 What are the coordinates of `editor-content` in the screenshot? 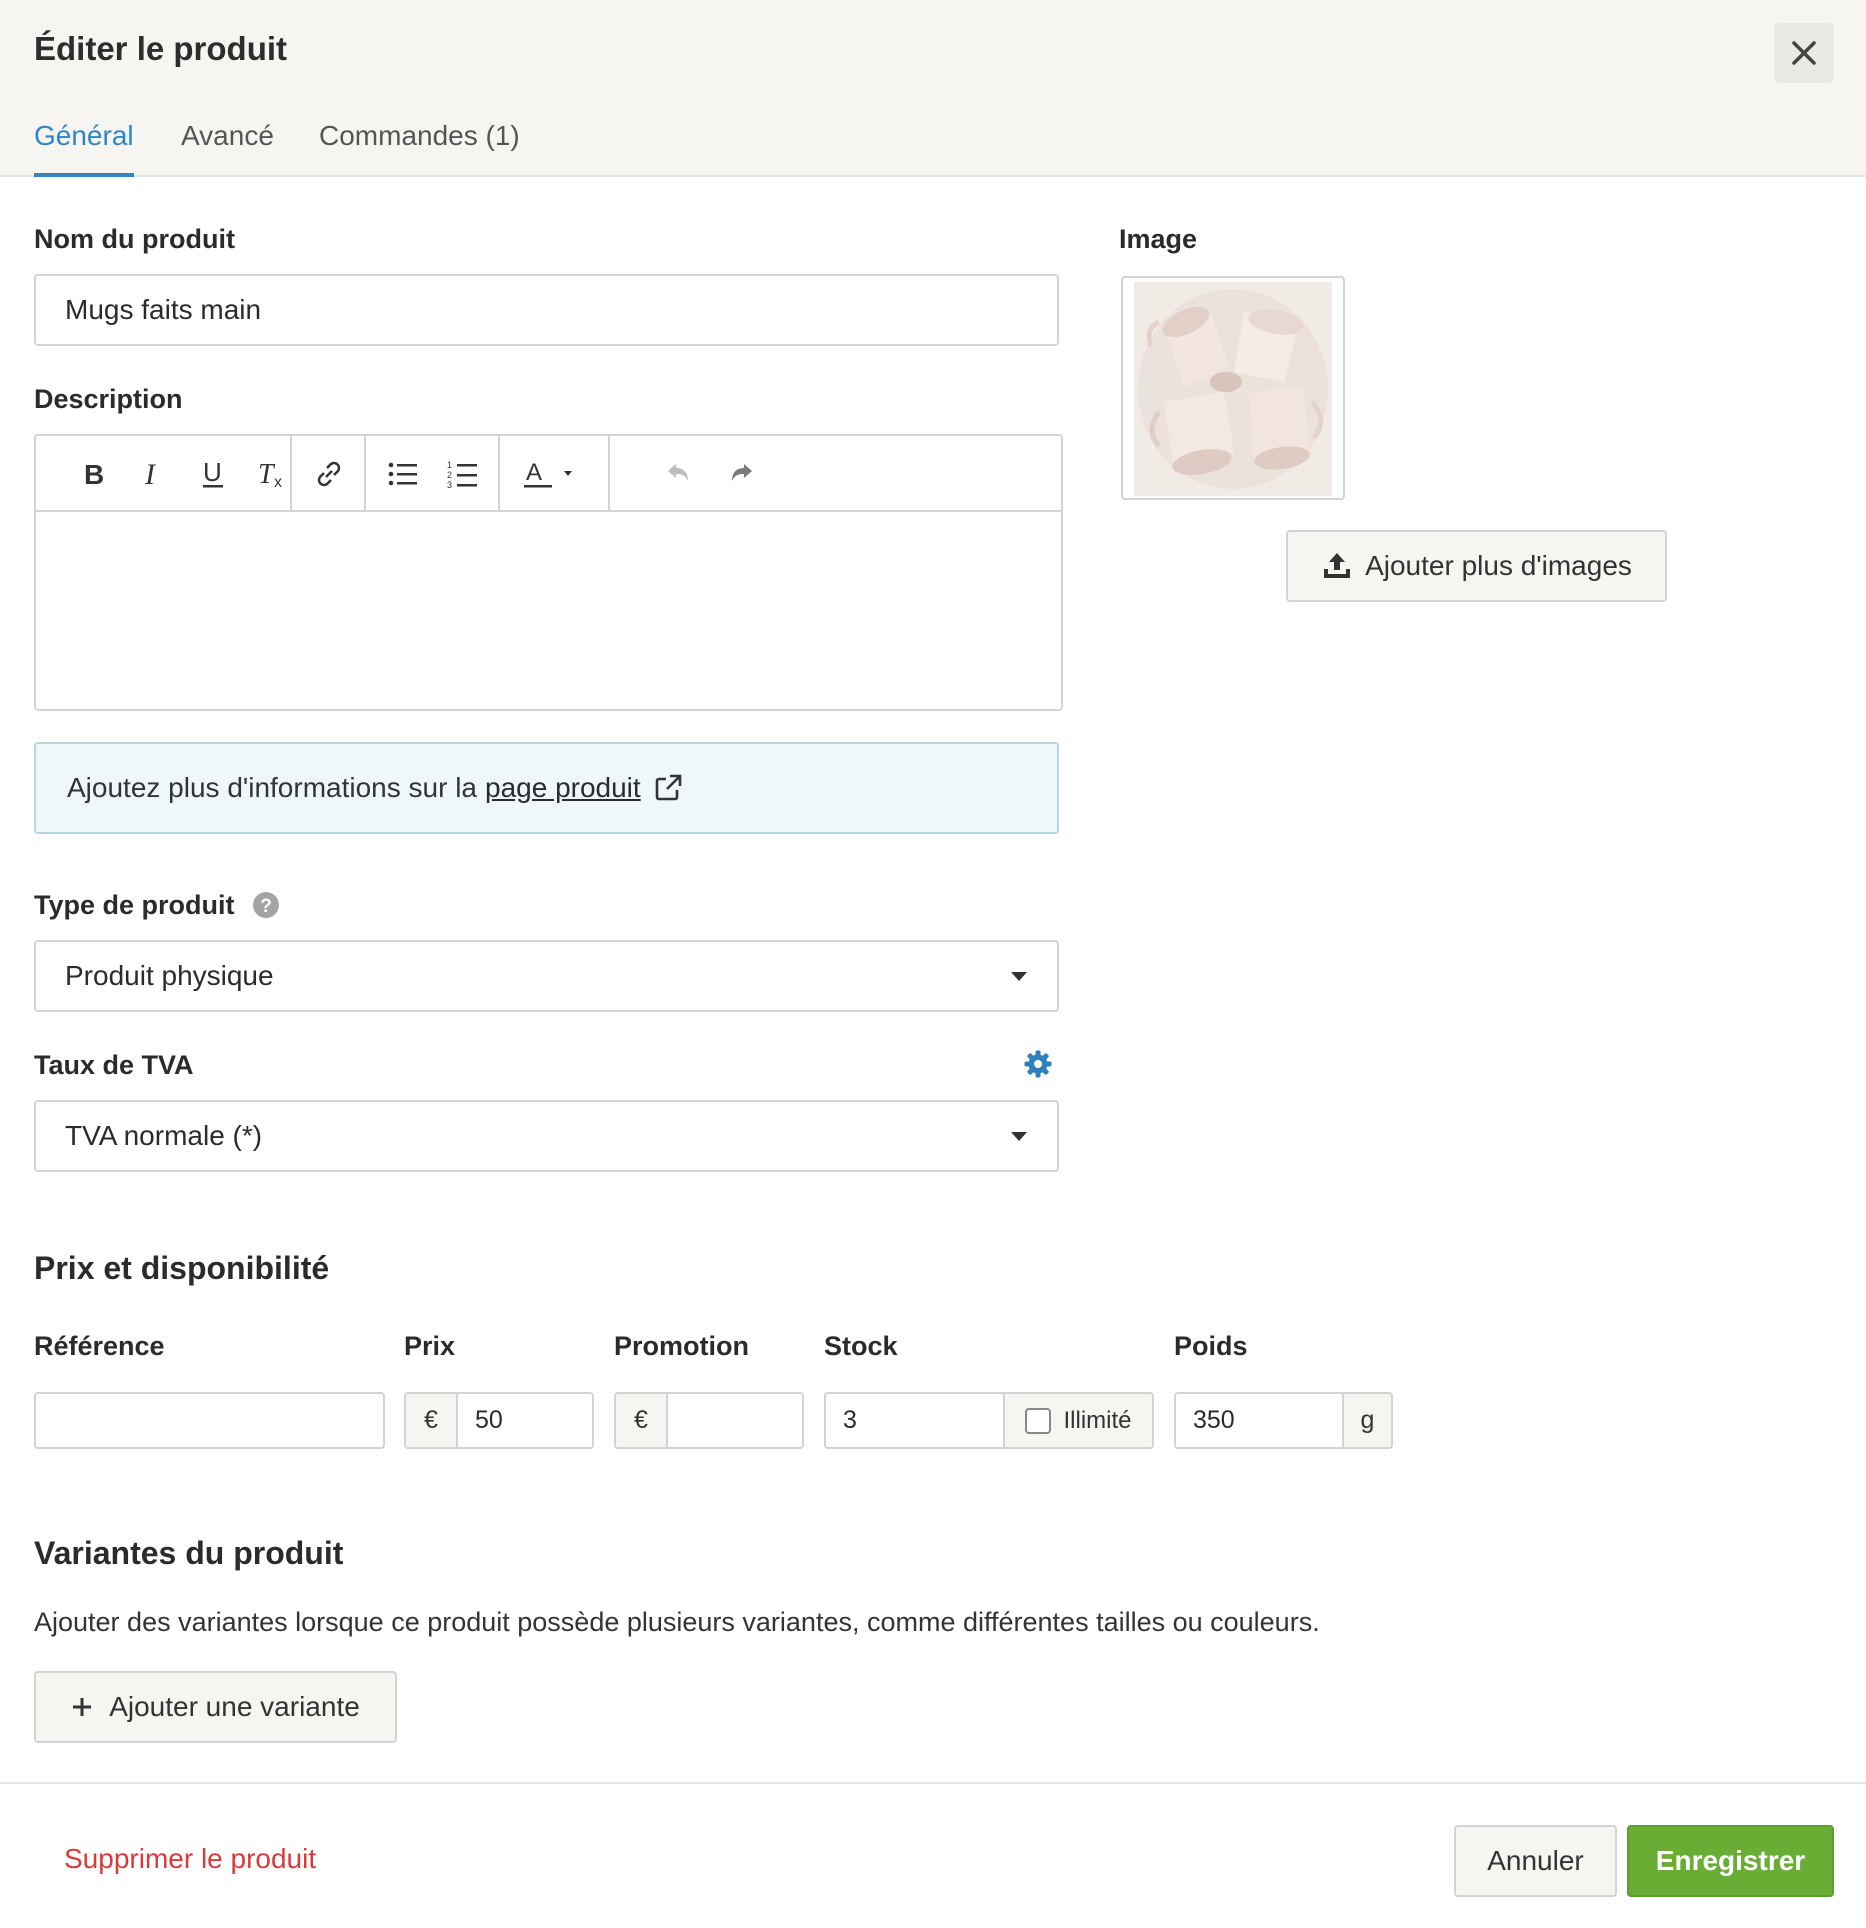 It's located at (548, 609).